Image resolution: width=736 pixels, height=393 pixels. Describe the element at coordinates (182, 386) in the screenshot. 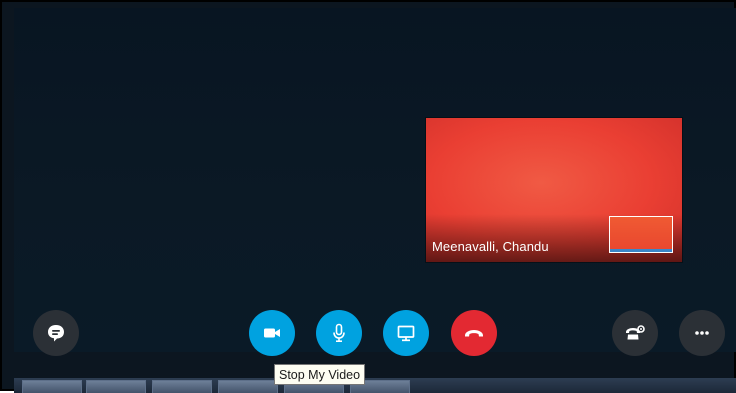

I see `excel-app-icon` at that location.